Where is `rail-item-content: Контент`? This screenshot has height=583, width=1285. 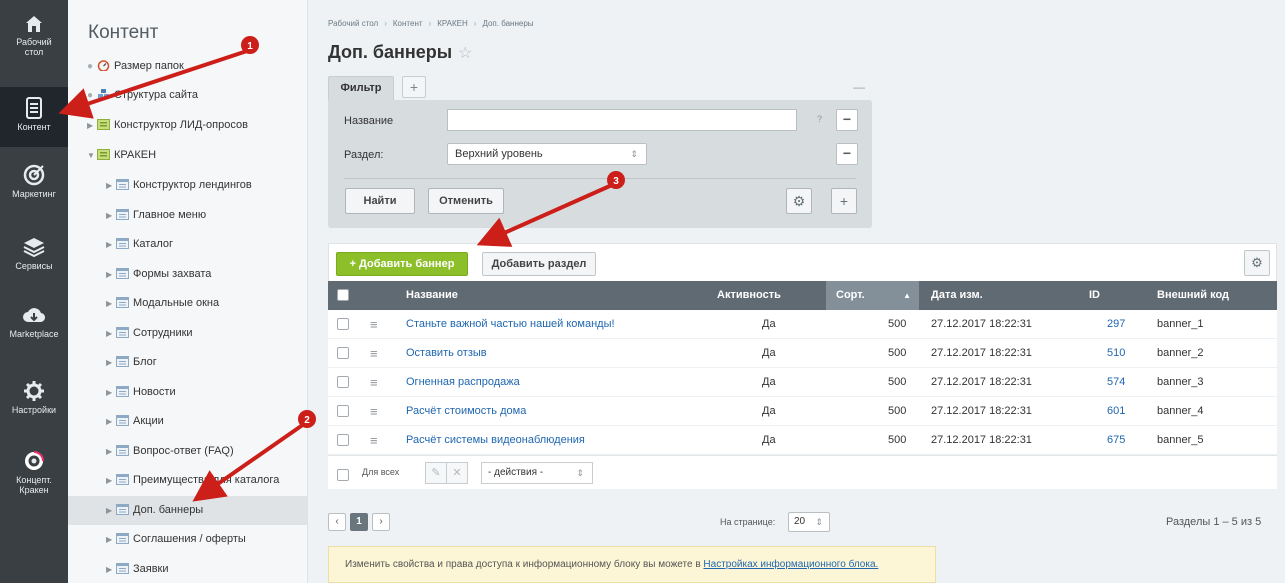
rail-item-content: Контент is located at coordinates (34, 117).